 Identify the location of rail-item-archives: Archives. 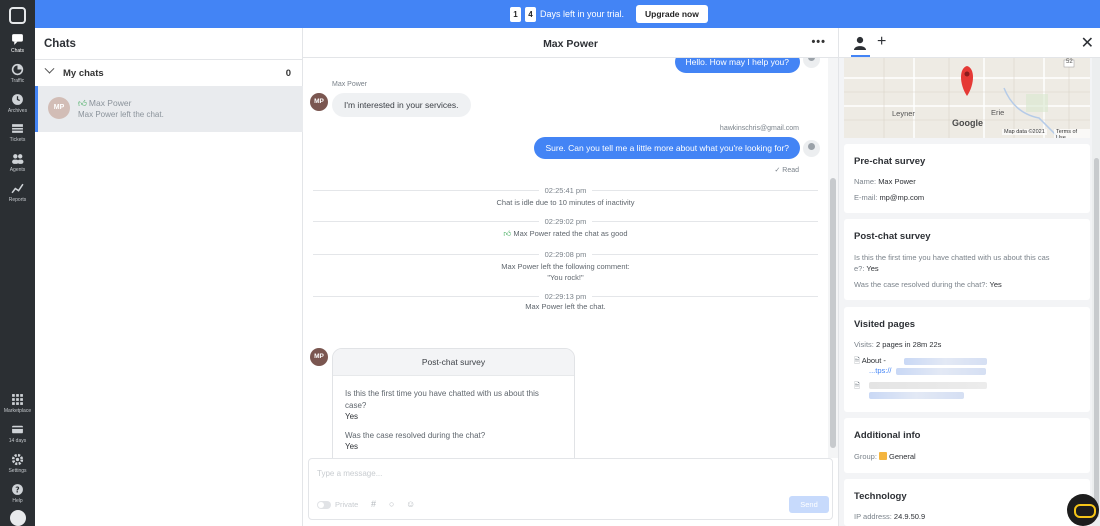
(17, 103).